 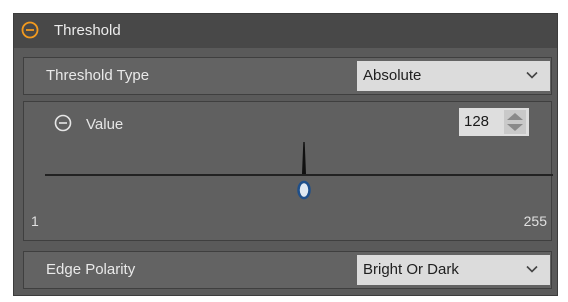 I want to click on section-title: Threshold, so click(x=87, y=30).